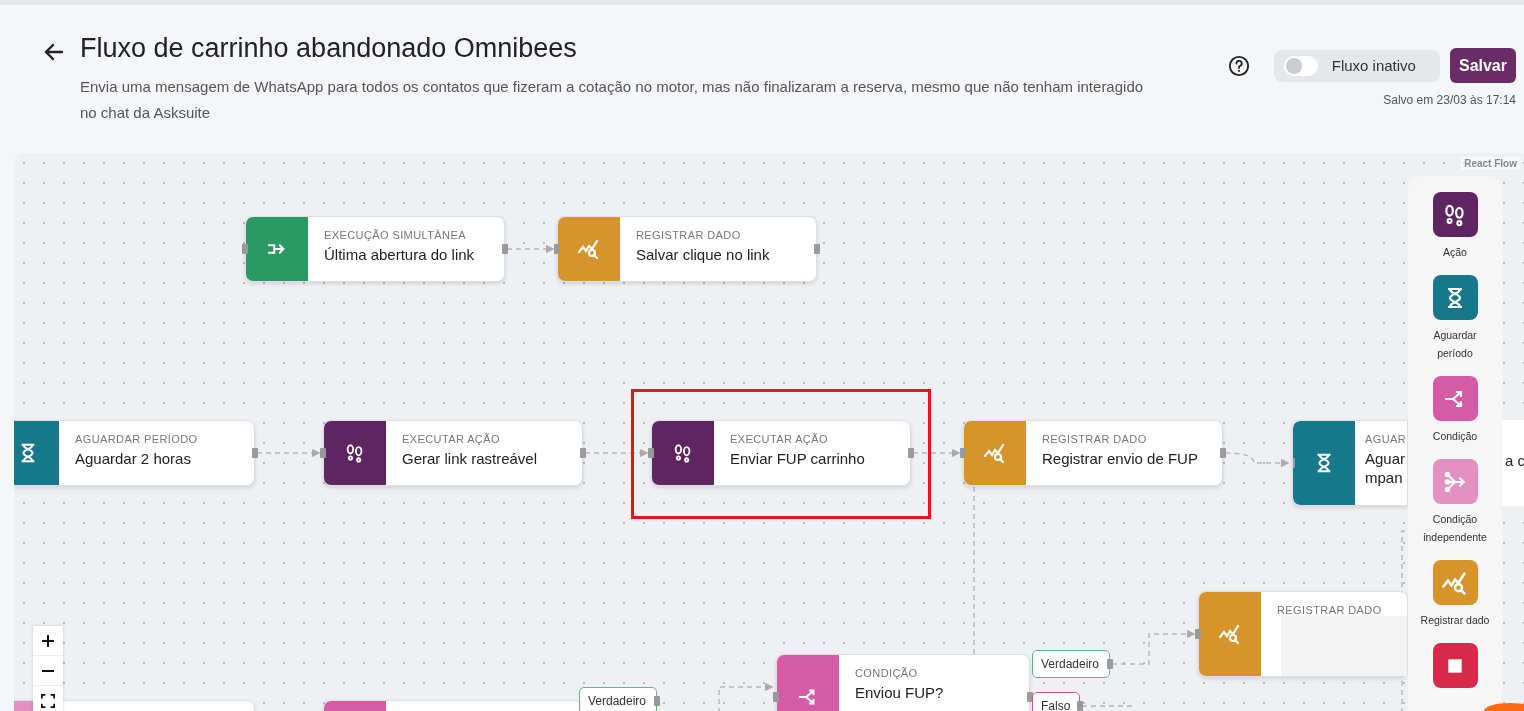 Image resolution: width=1524 pixels, height=711 pixels. I want to click on flow-status-toggle: Fluxo inativo, so click(1356, 65).